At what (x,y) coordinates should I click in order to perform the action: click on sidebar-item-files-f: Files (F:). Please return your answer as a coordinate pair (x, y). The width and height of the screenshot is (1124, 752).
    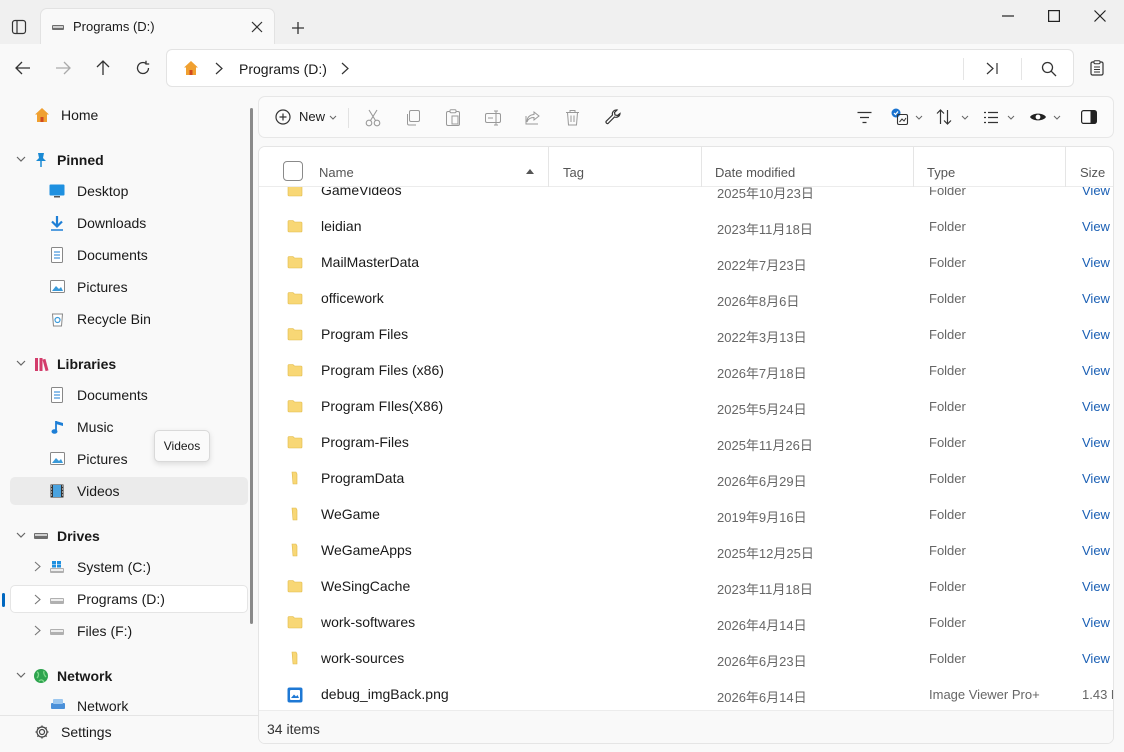
    Looking at the image, I should click on (129, 631).